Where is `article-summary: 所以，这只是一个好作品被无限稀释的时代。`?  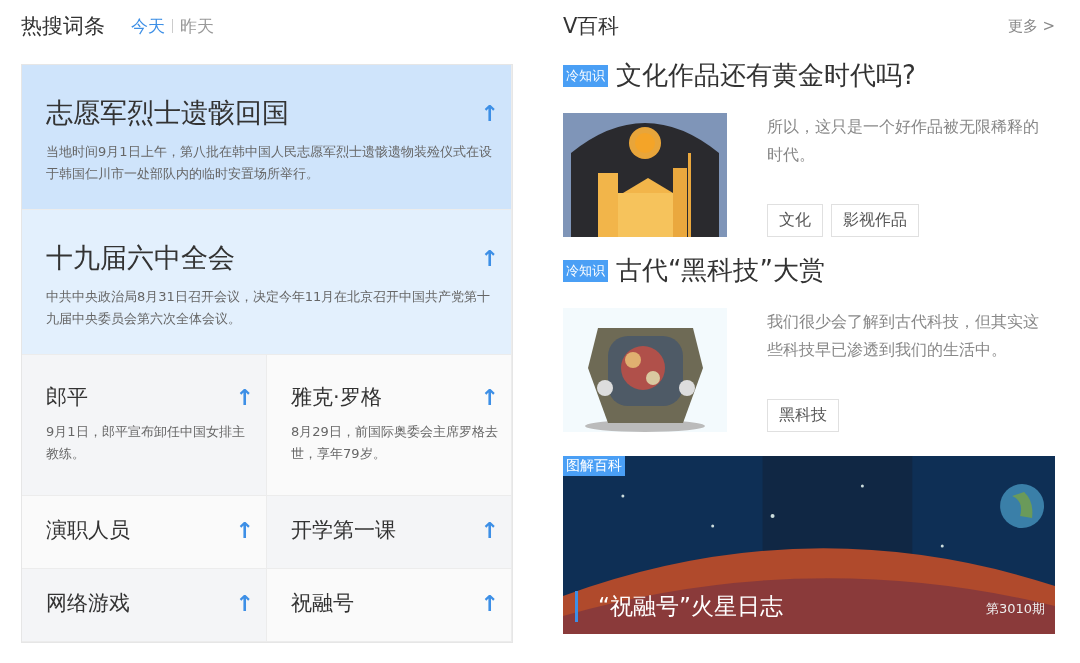
article-summary: 所以，这只是一个好作品被无限稀释的时代。 is located at coordinates (903, 141).